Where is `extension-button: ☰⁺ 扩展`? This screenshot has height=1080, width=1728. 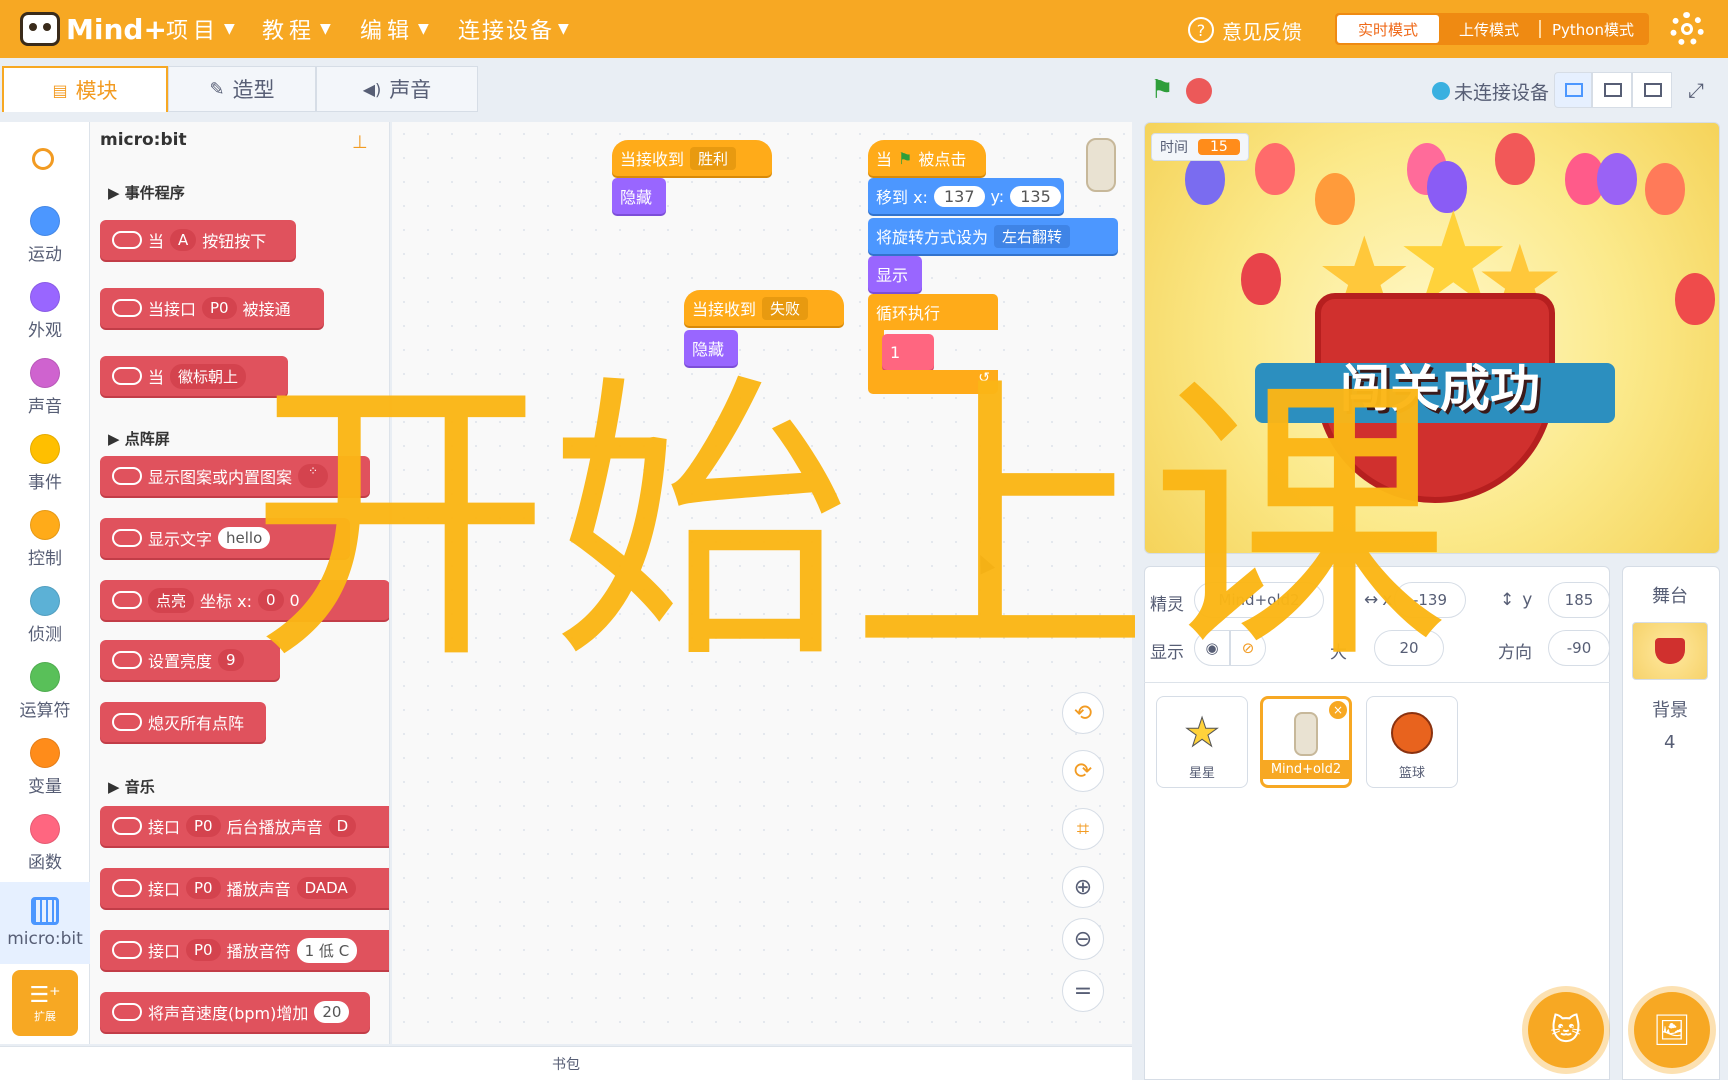 extension-button: ☰⁺ 扩展 is located at coordinates (45, 1003).